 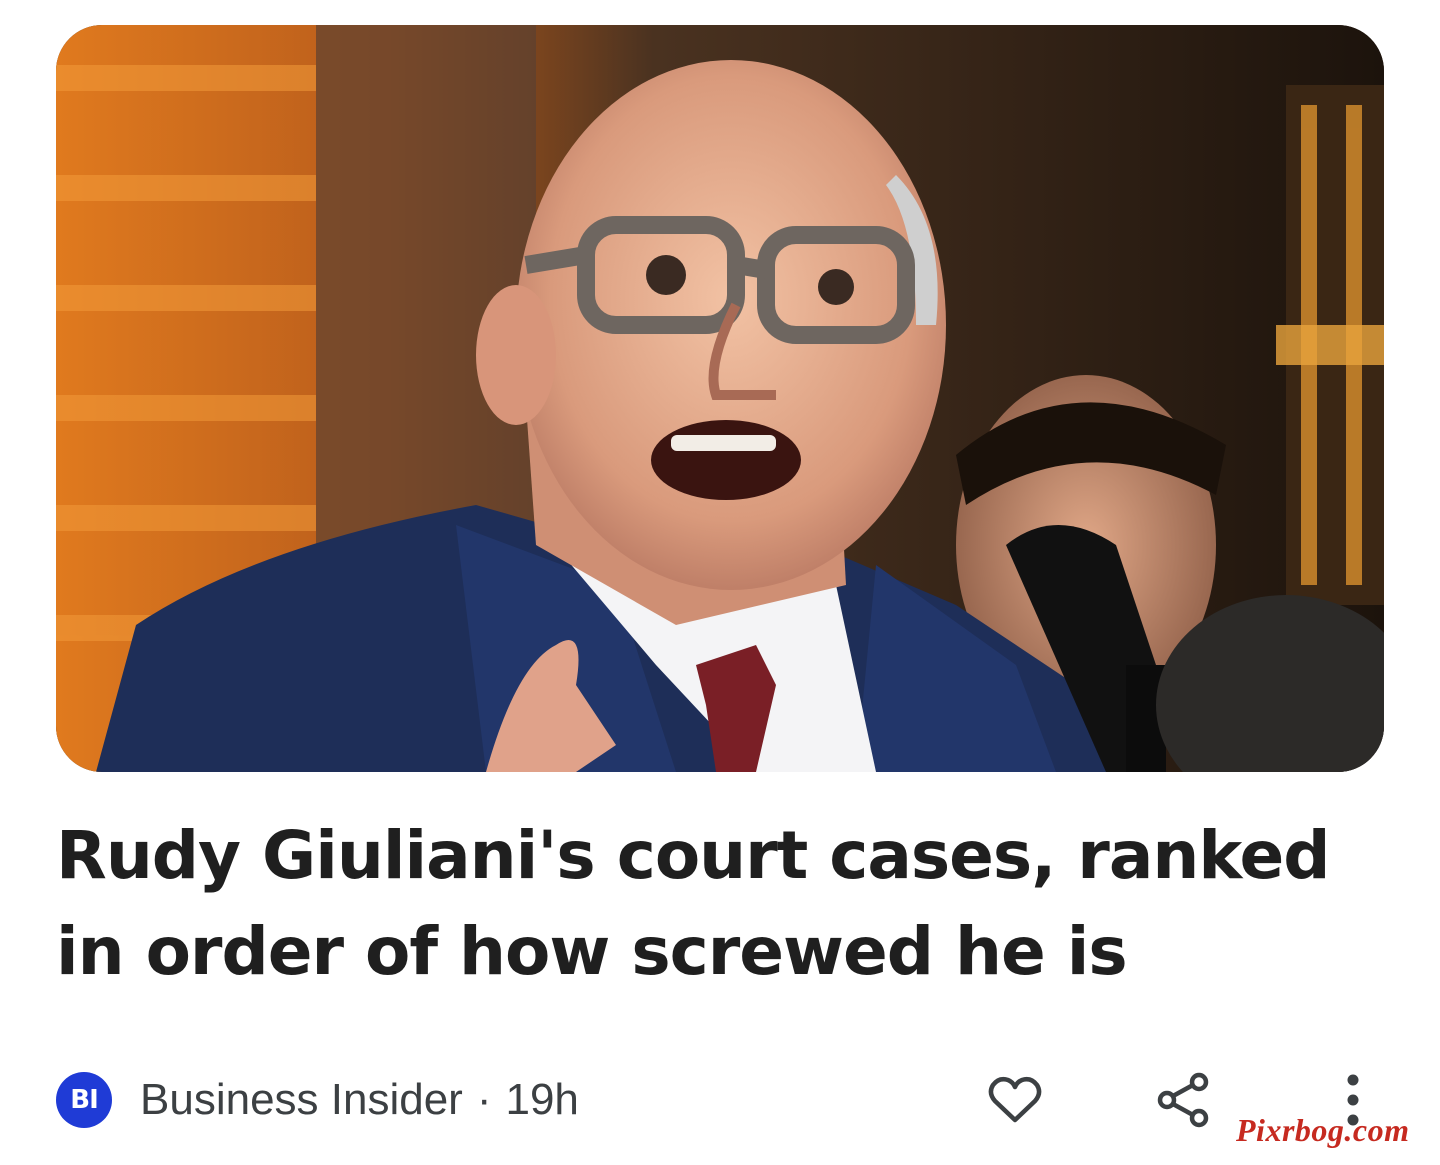 I want to click on share-icon, so click(x=1183, y=1100).